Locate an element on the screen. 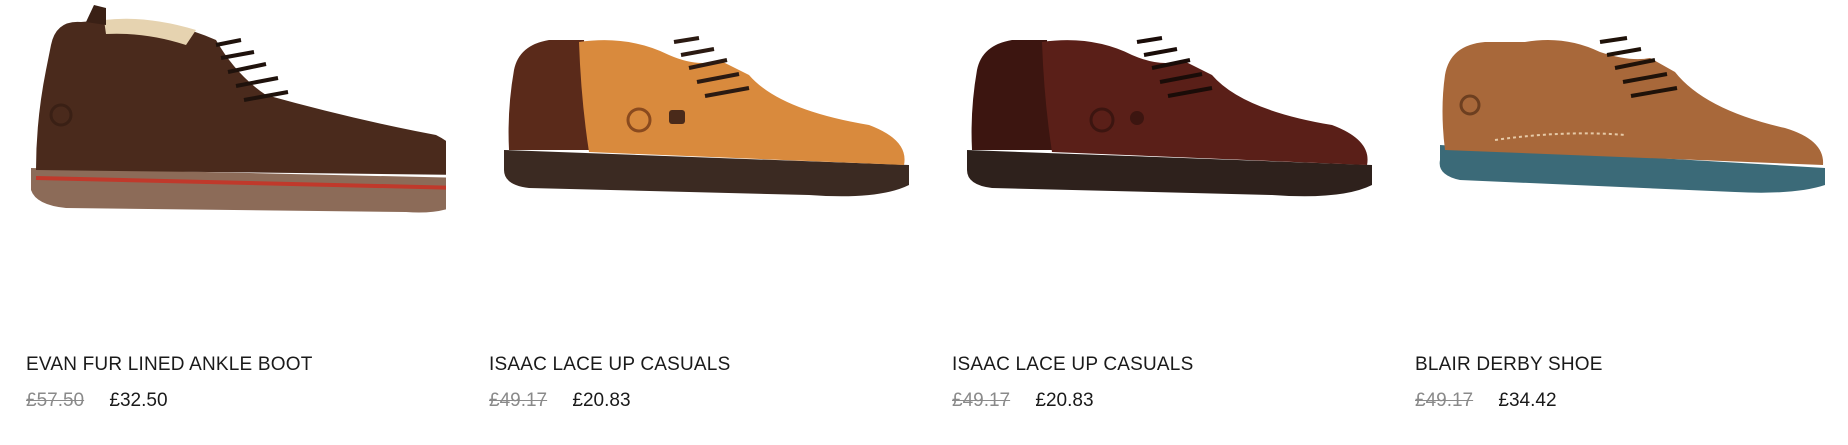 The height and width of the screenshot is (445, 1848). product-title: EVAN FUR LINED ANKLE BOOT is located at coordinates (169, 365).